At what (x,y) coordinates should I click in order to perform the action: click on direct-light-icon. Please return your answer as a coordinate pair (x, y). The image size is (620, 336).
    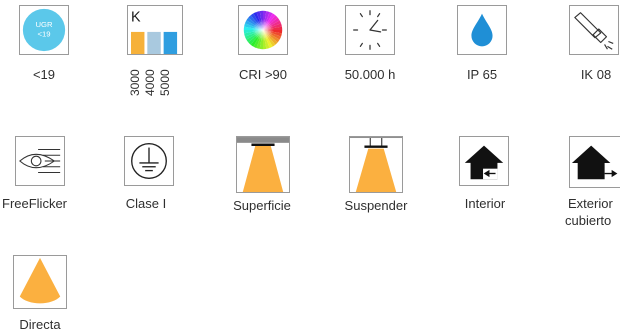
    Looking at the image, I should click on (40, 280).